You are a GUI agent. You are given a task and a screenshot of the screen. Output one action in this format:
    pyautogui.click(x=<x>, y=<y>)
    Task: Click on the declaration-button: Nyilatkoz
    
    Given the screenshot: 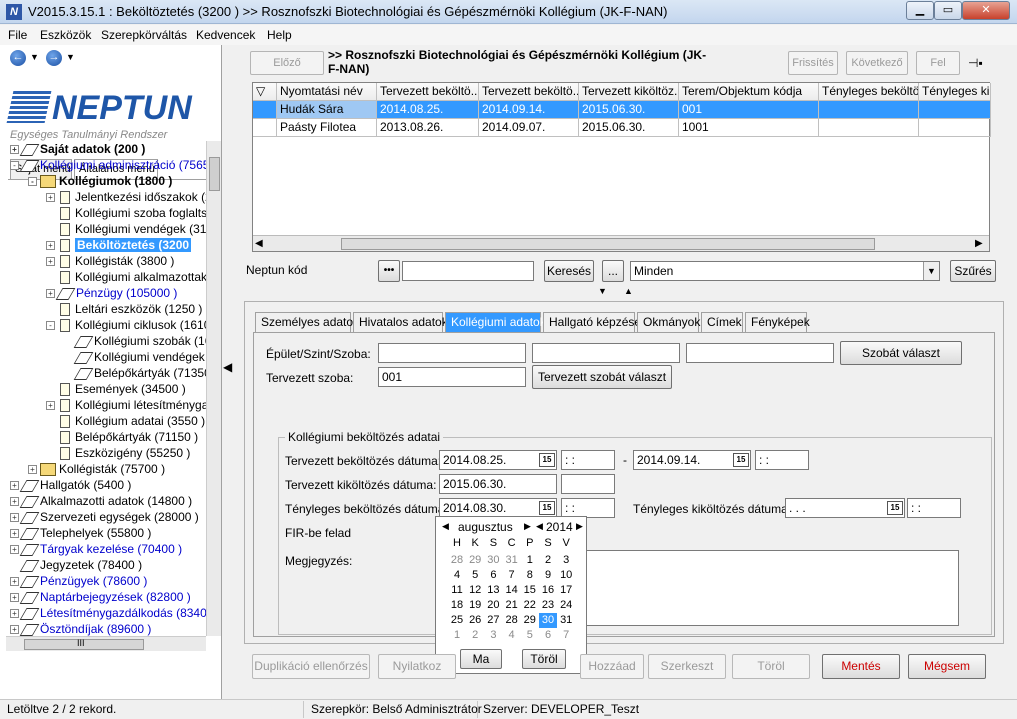 What is the action you would take?
    pyautogui.click(x=417, y=666)
    